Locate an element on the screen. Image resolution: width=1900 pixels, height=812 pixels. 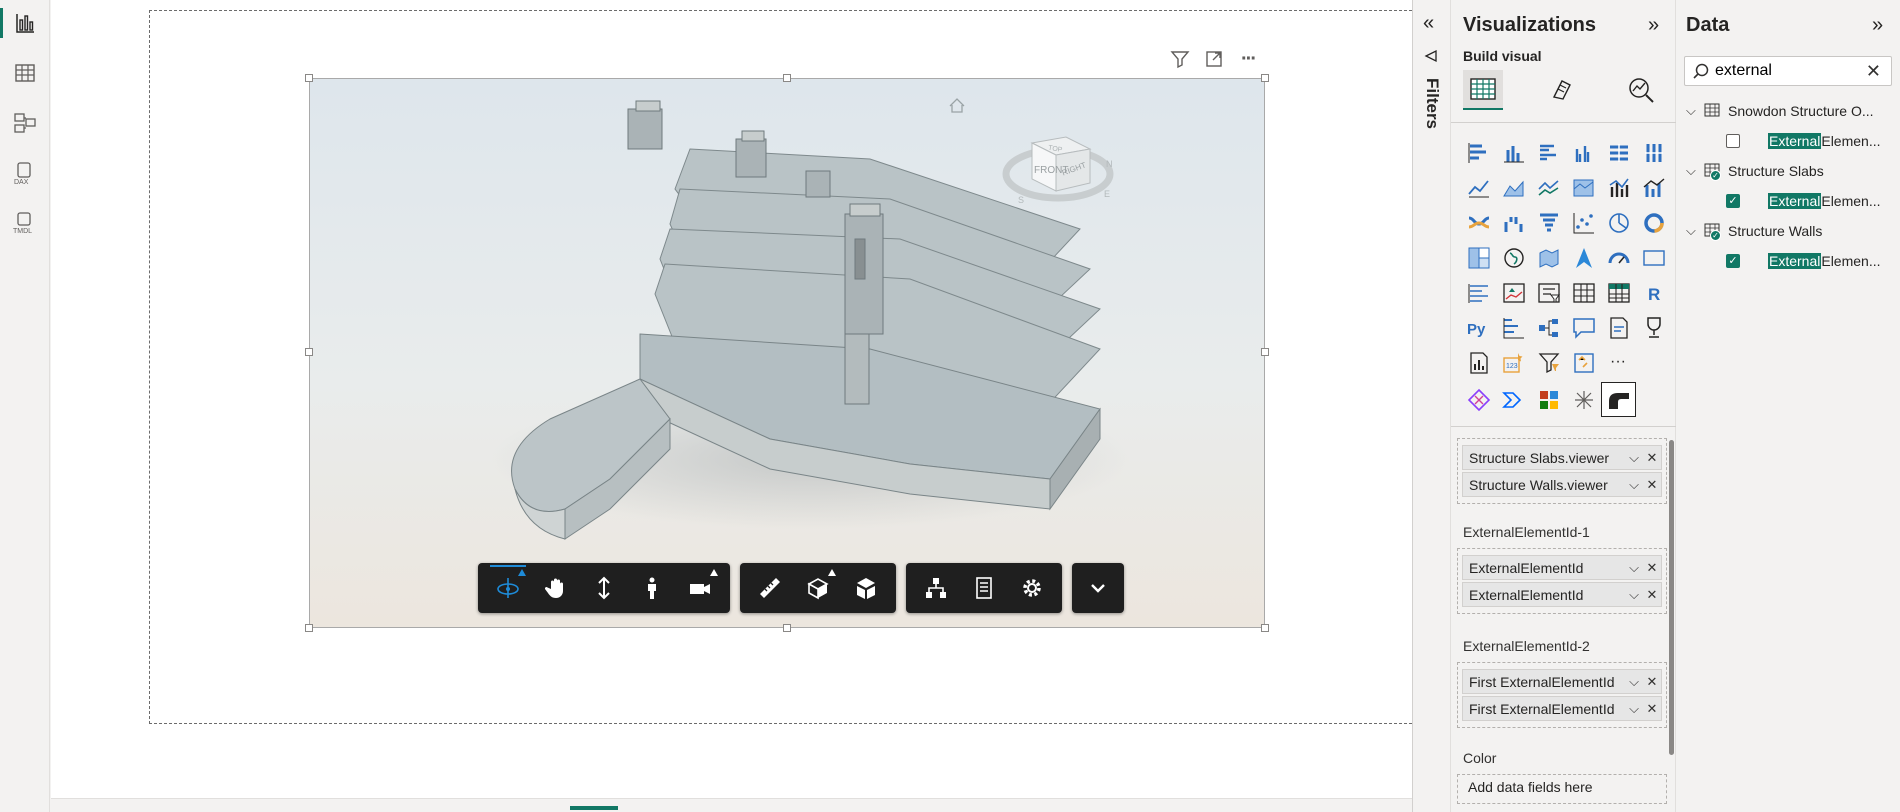
key-influencers-button is located at coordinates (1513, 327).